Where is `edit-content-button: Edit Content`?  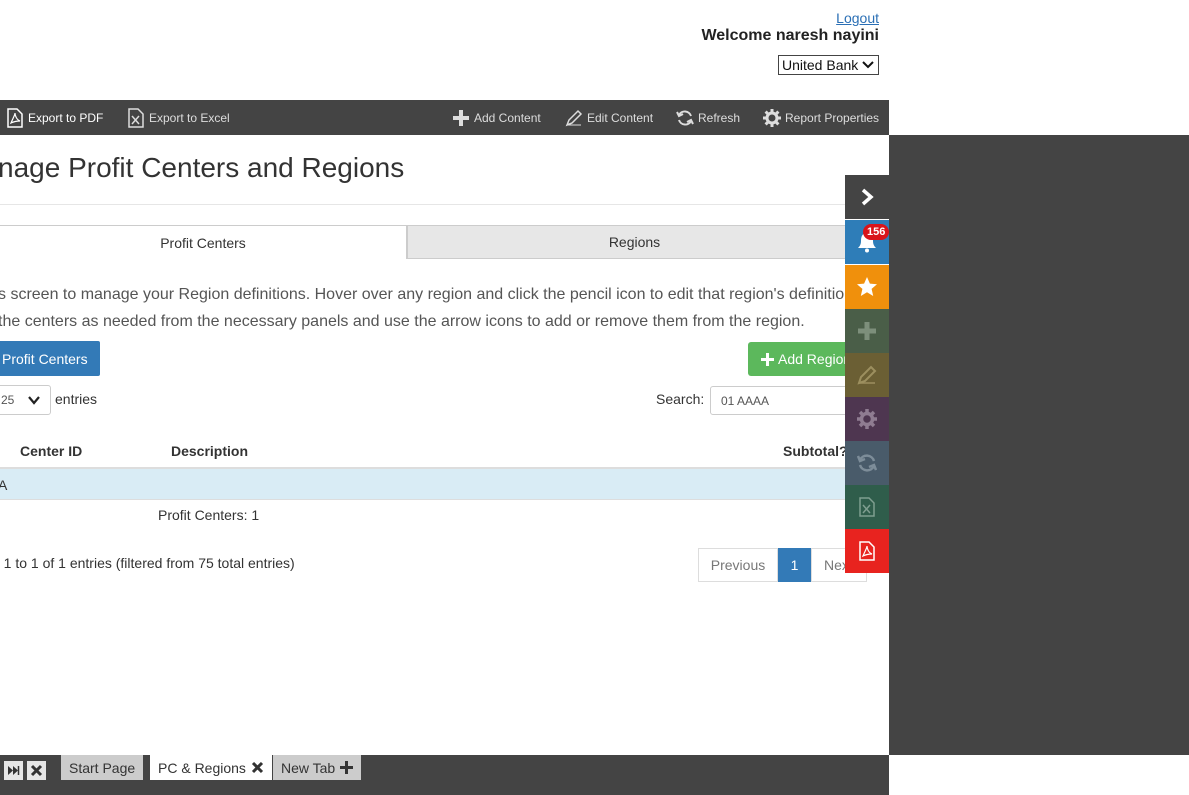 edit-content-button: Edit Content is located at coordinates (609, 117).